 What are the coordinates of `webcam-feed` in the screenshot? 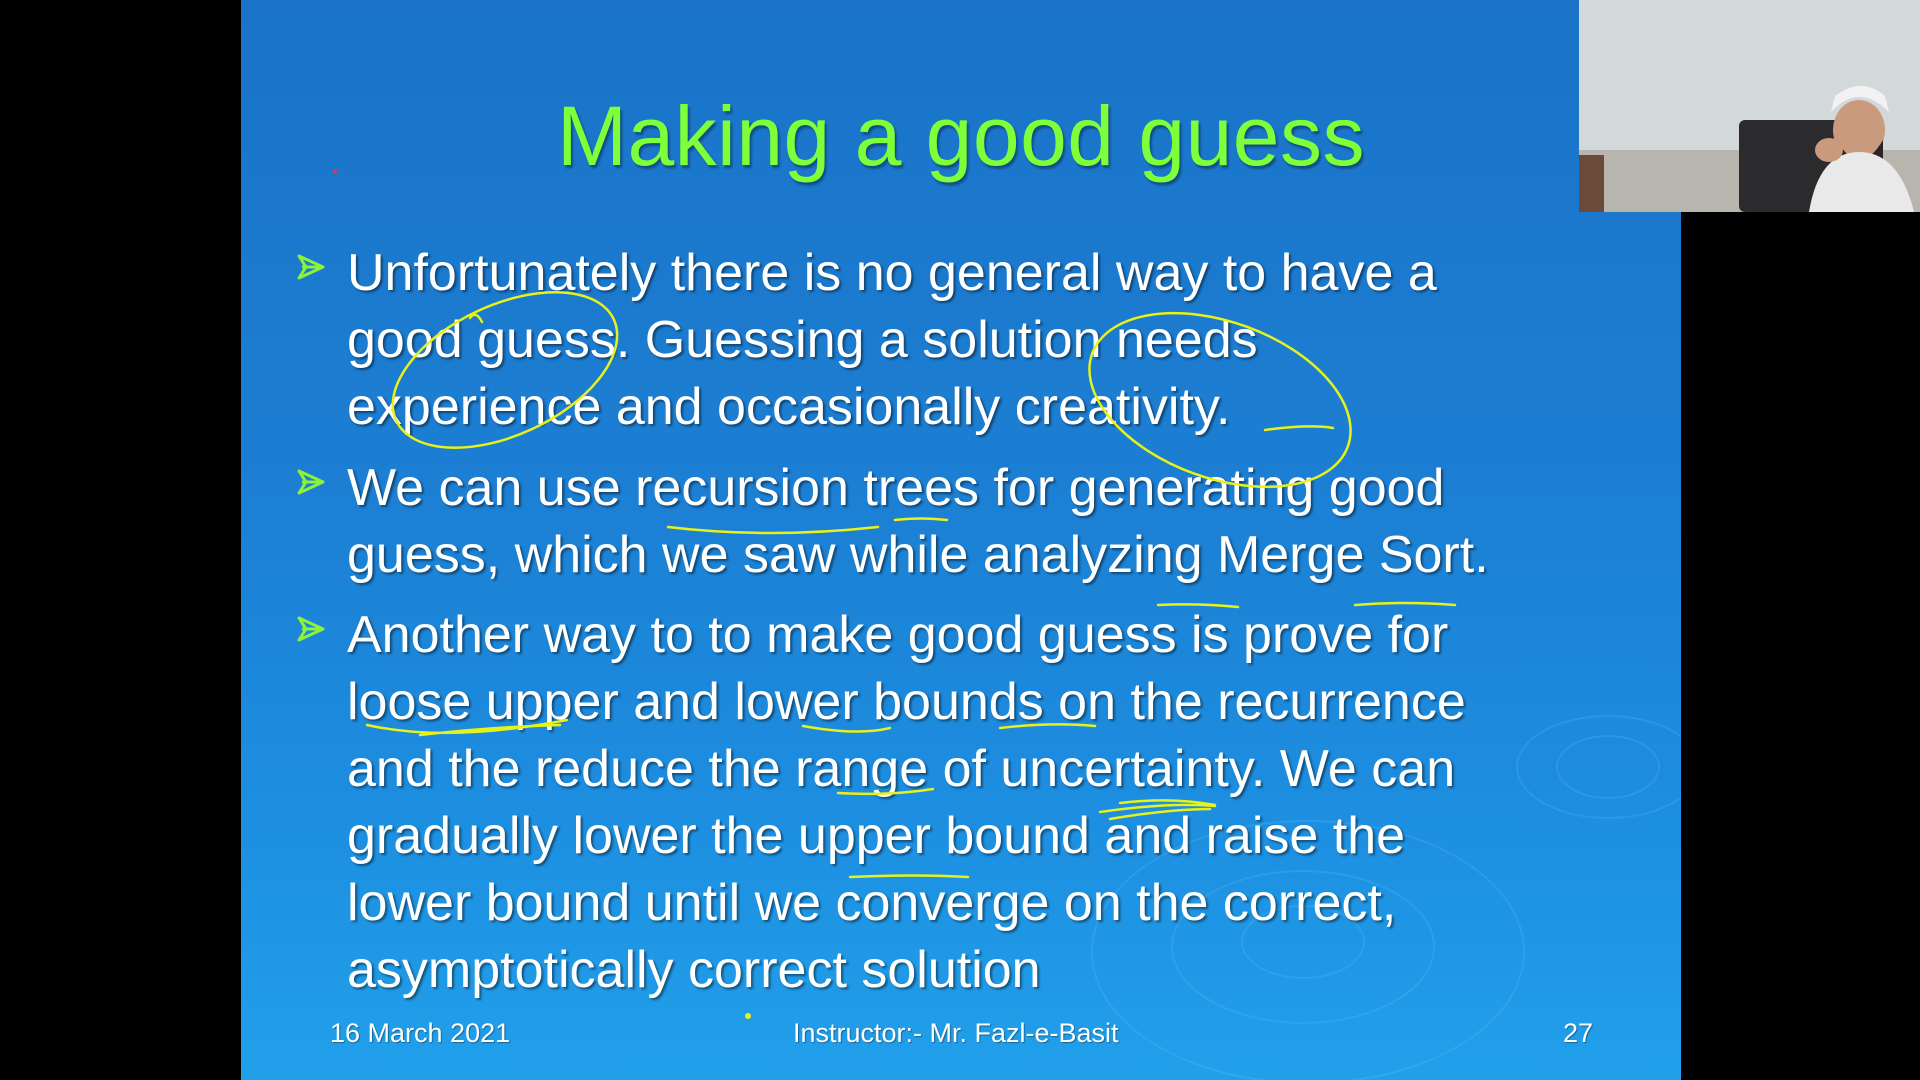 It's located at (1749, 106).